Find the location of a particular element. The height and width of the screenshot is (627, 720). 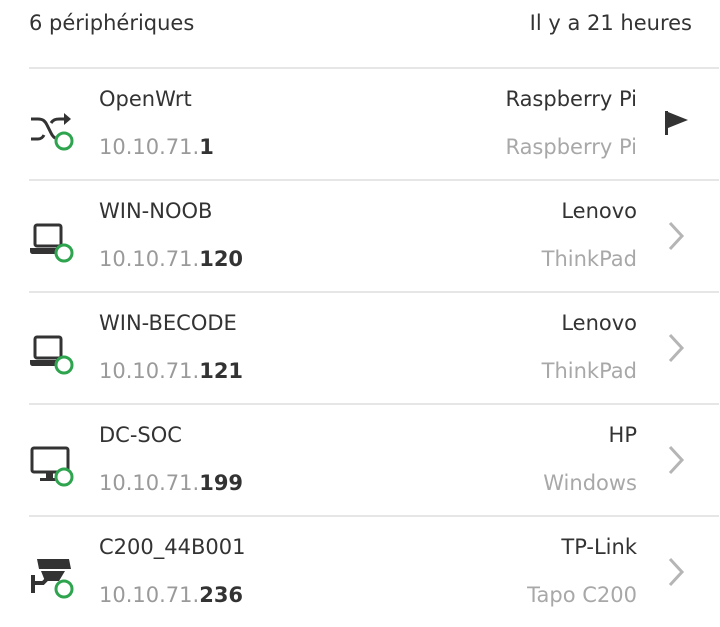

device-vendor: HP is located at coordinates (622, 435).